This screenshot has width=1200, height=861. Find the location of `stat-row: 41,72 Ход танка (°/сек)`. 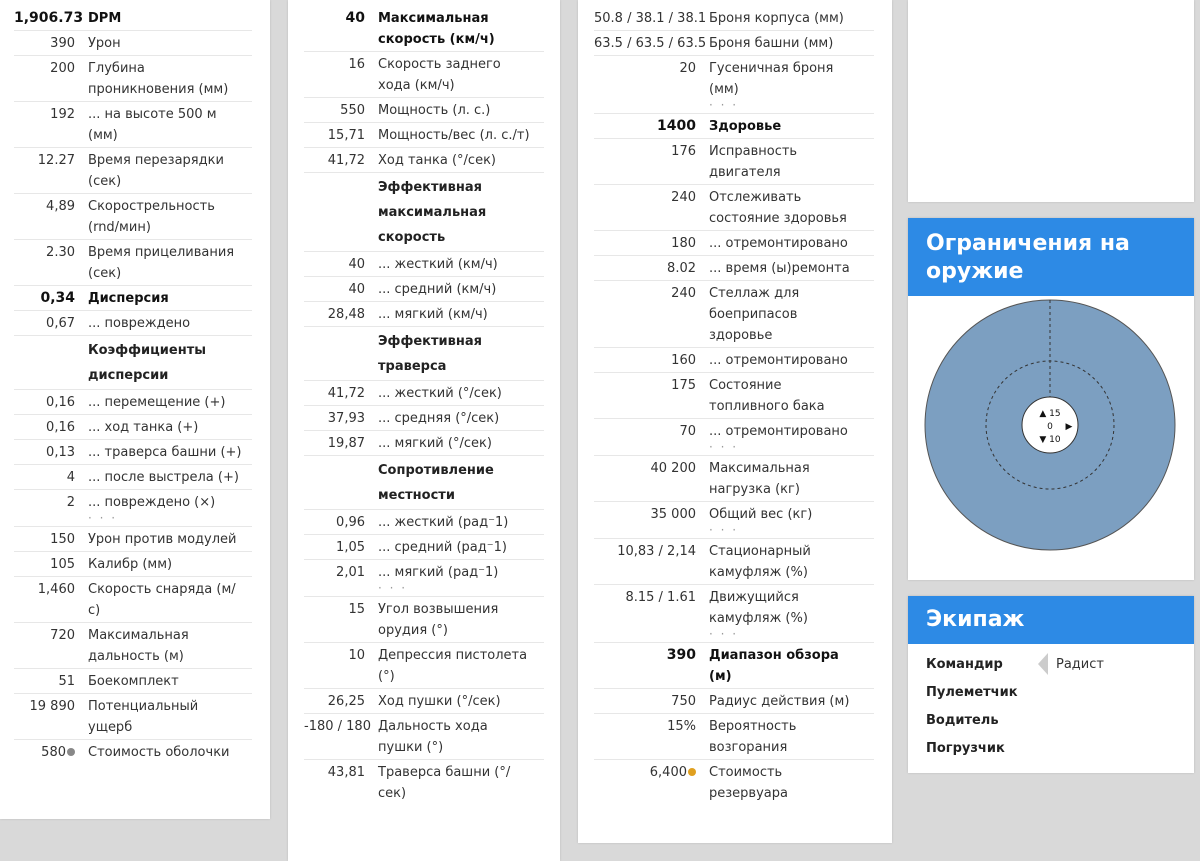

stat-row: 41,72 Ход танка (°/сек) is located at coordinates (424, 160).